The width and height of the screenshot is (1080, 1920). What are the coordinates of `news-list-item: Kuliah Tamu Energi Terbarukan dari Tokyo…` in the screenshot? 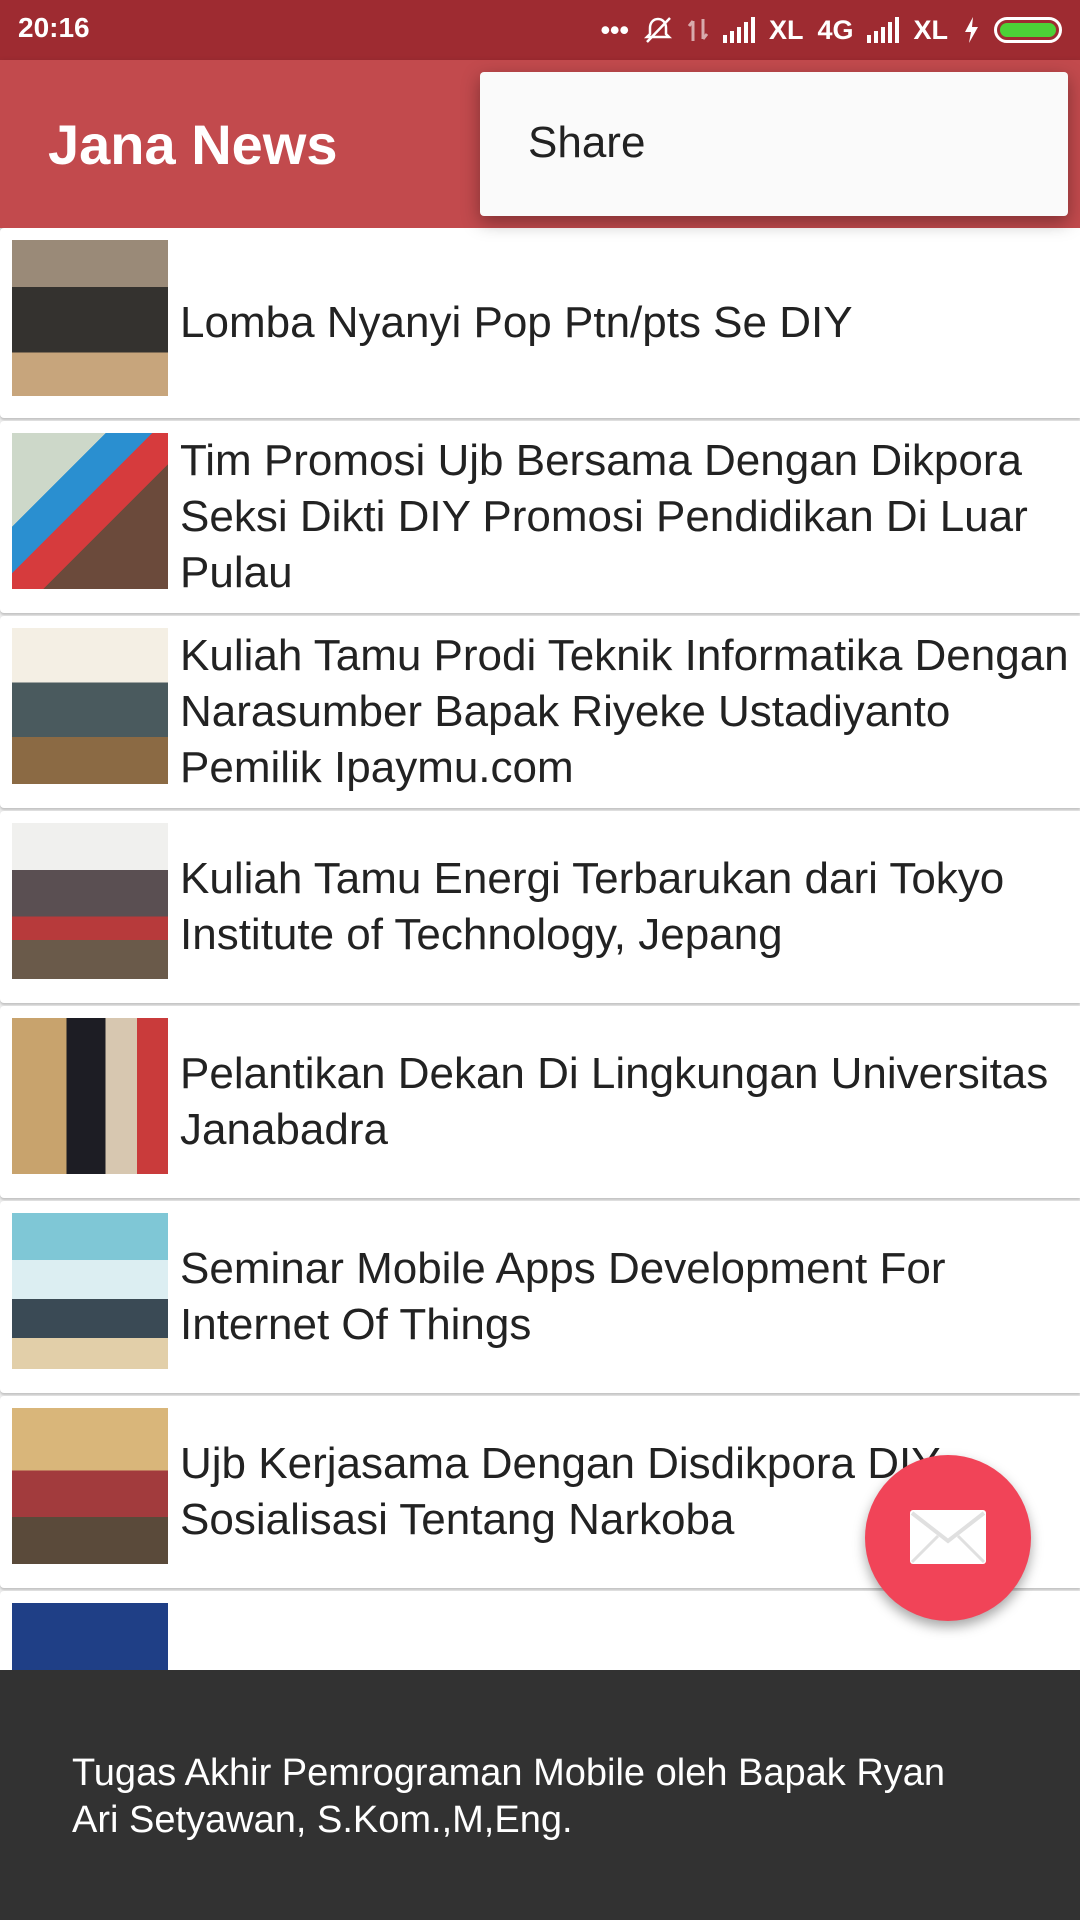 It's located at (540, 907).